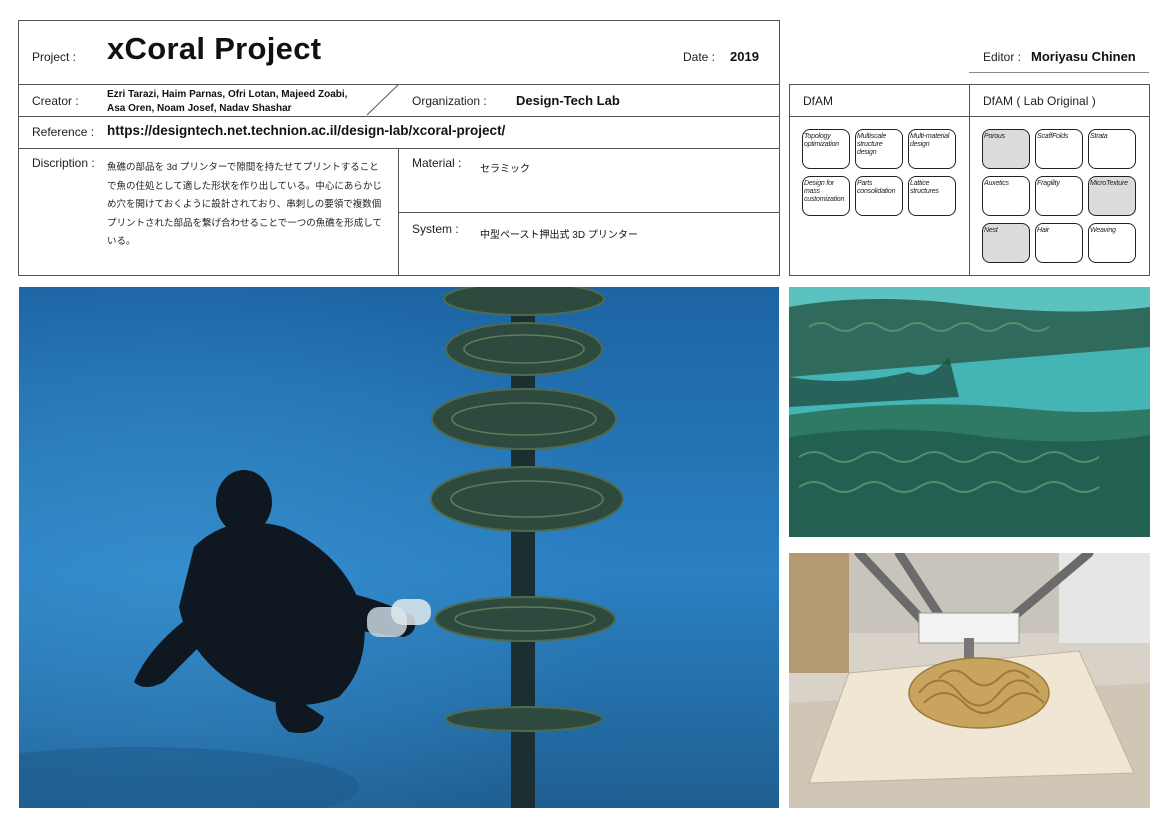 The width and height of the screenshot is (1170, 828). I want to click on dfam-chip-topology: Topology optimization, so click(826, 149).